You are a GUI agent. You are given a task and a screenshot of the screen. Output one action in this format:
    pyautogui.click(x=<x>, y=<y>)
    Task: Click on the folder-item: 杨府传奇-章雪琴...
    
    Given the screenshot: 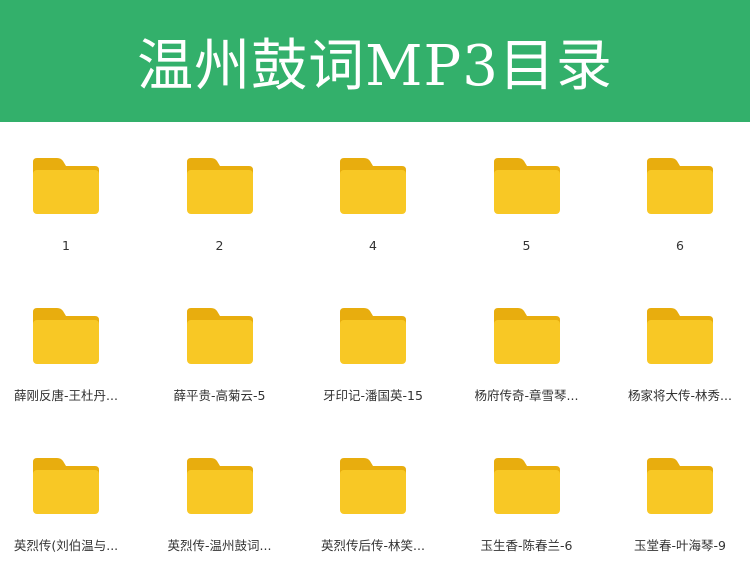 What is the action you would take?
    pyautogui.click(x=527, y=342)
    